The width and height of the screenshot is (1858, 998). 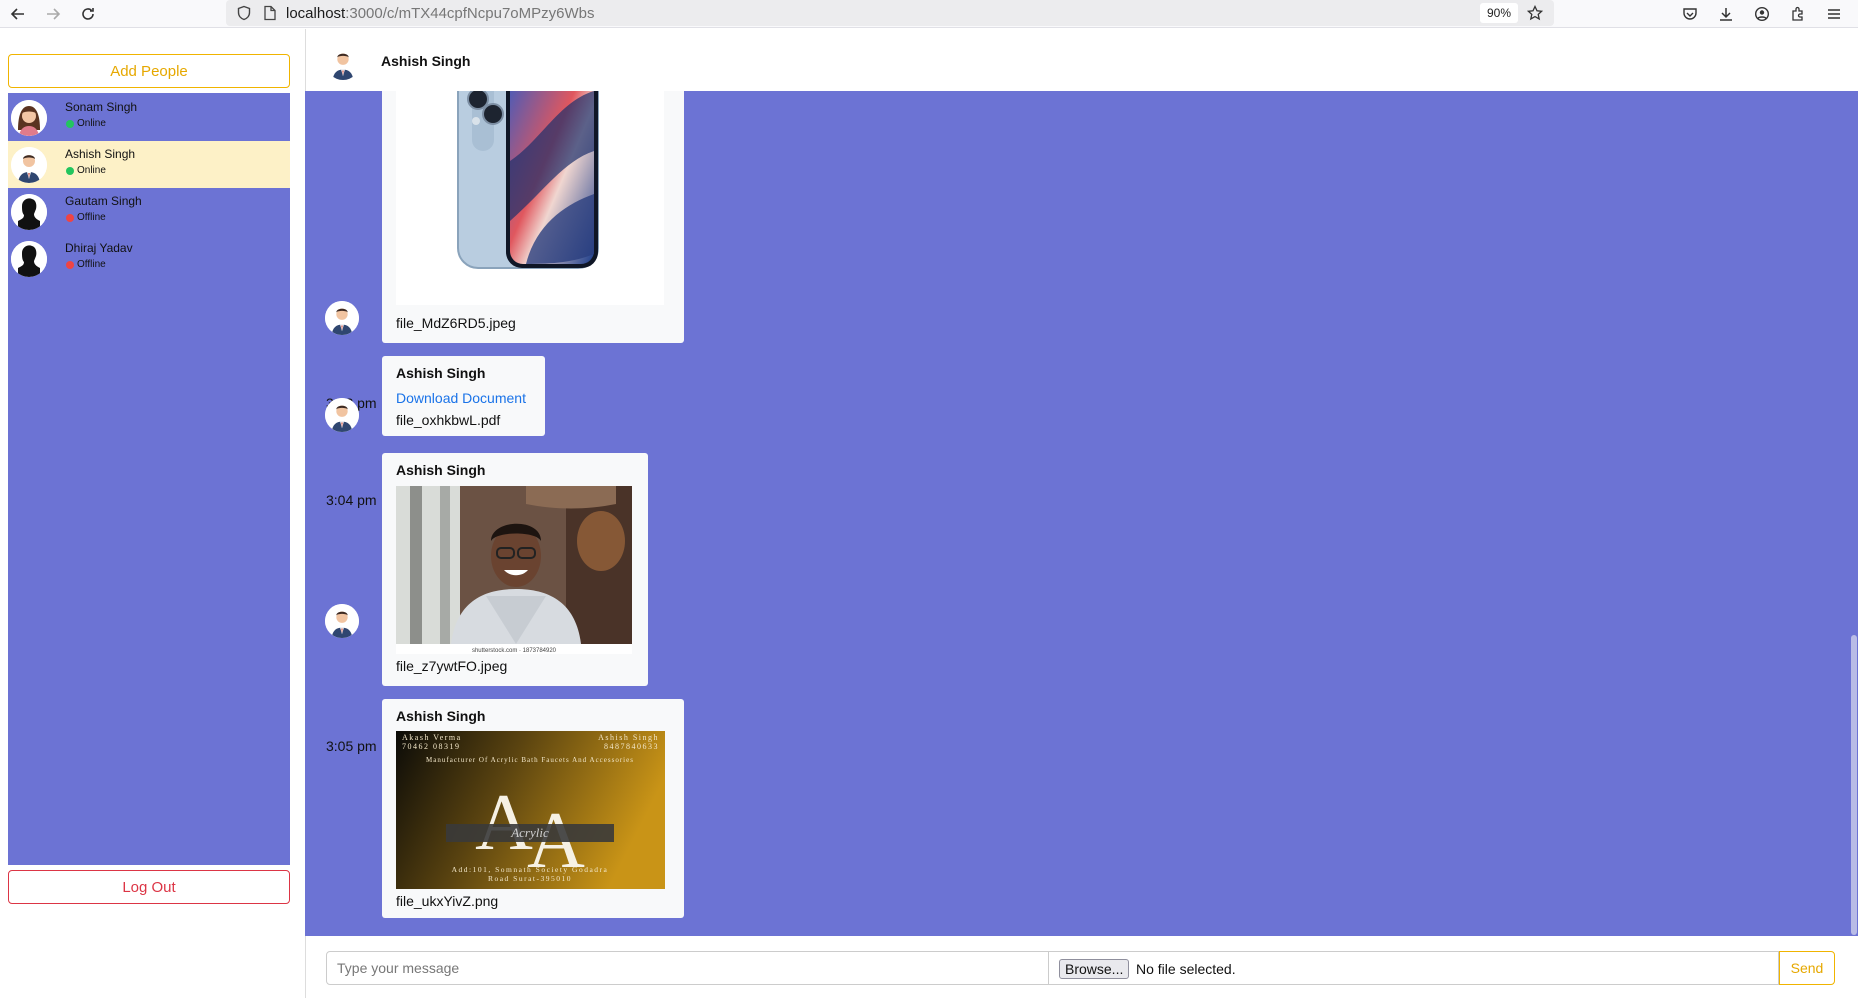 I want to click on user-name: Sonam Singh, so click(x=101, y=107).